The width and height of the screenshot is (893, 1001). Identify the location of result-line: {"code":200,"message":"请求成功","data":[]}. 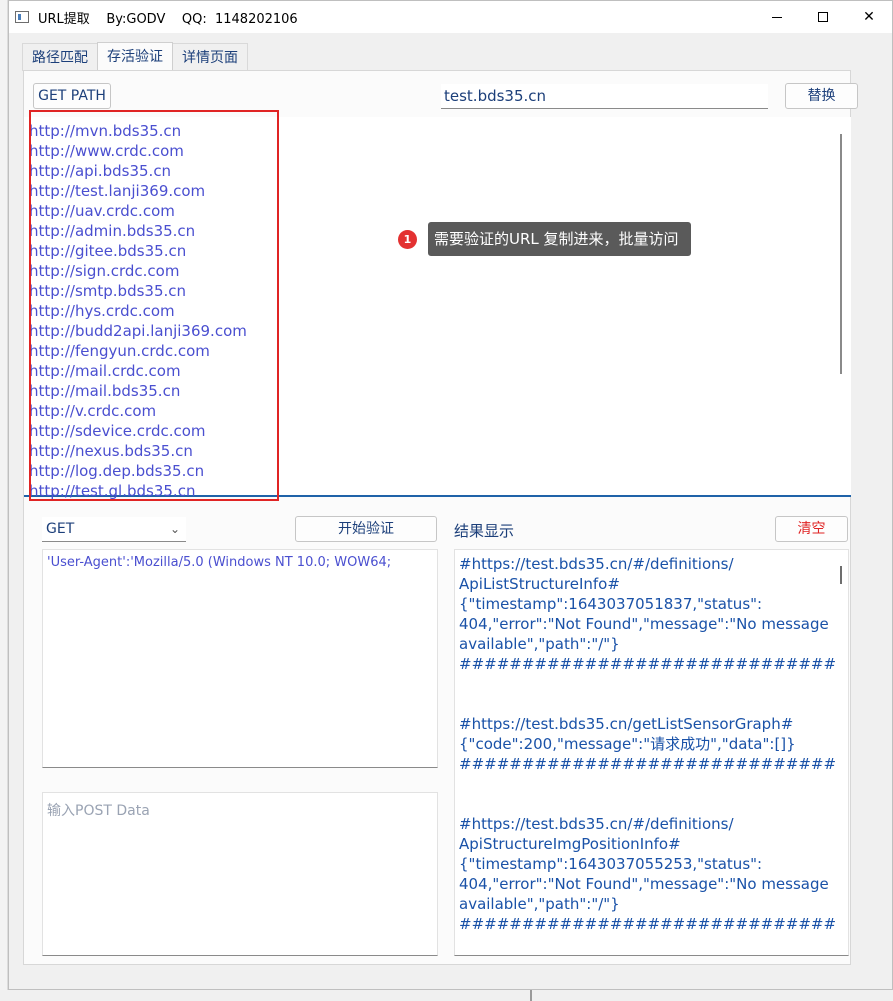
(627, 744).